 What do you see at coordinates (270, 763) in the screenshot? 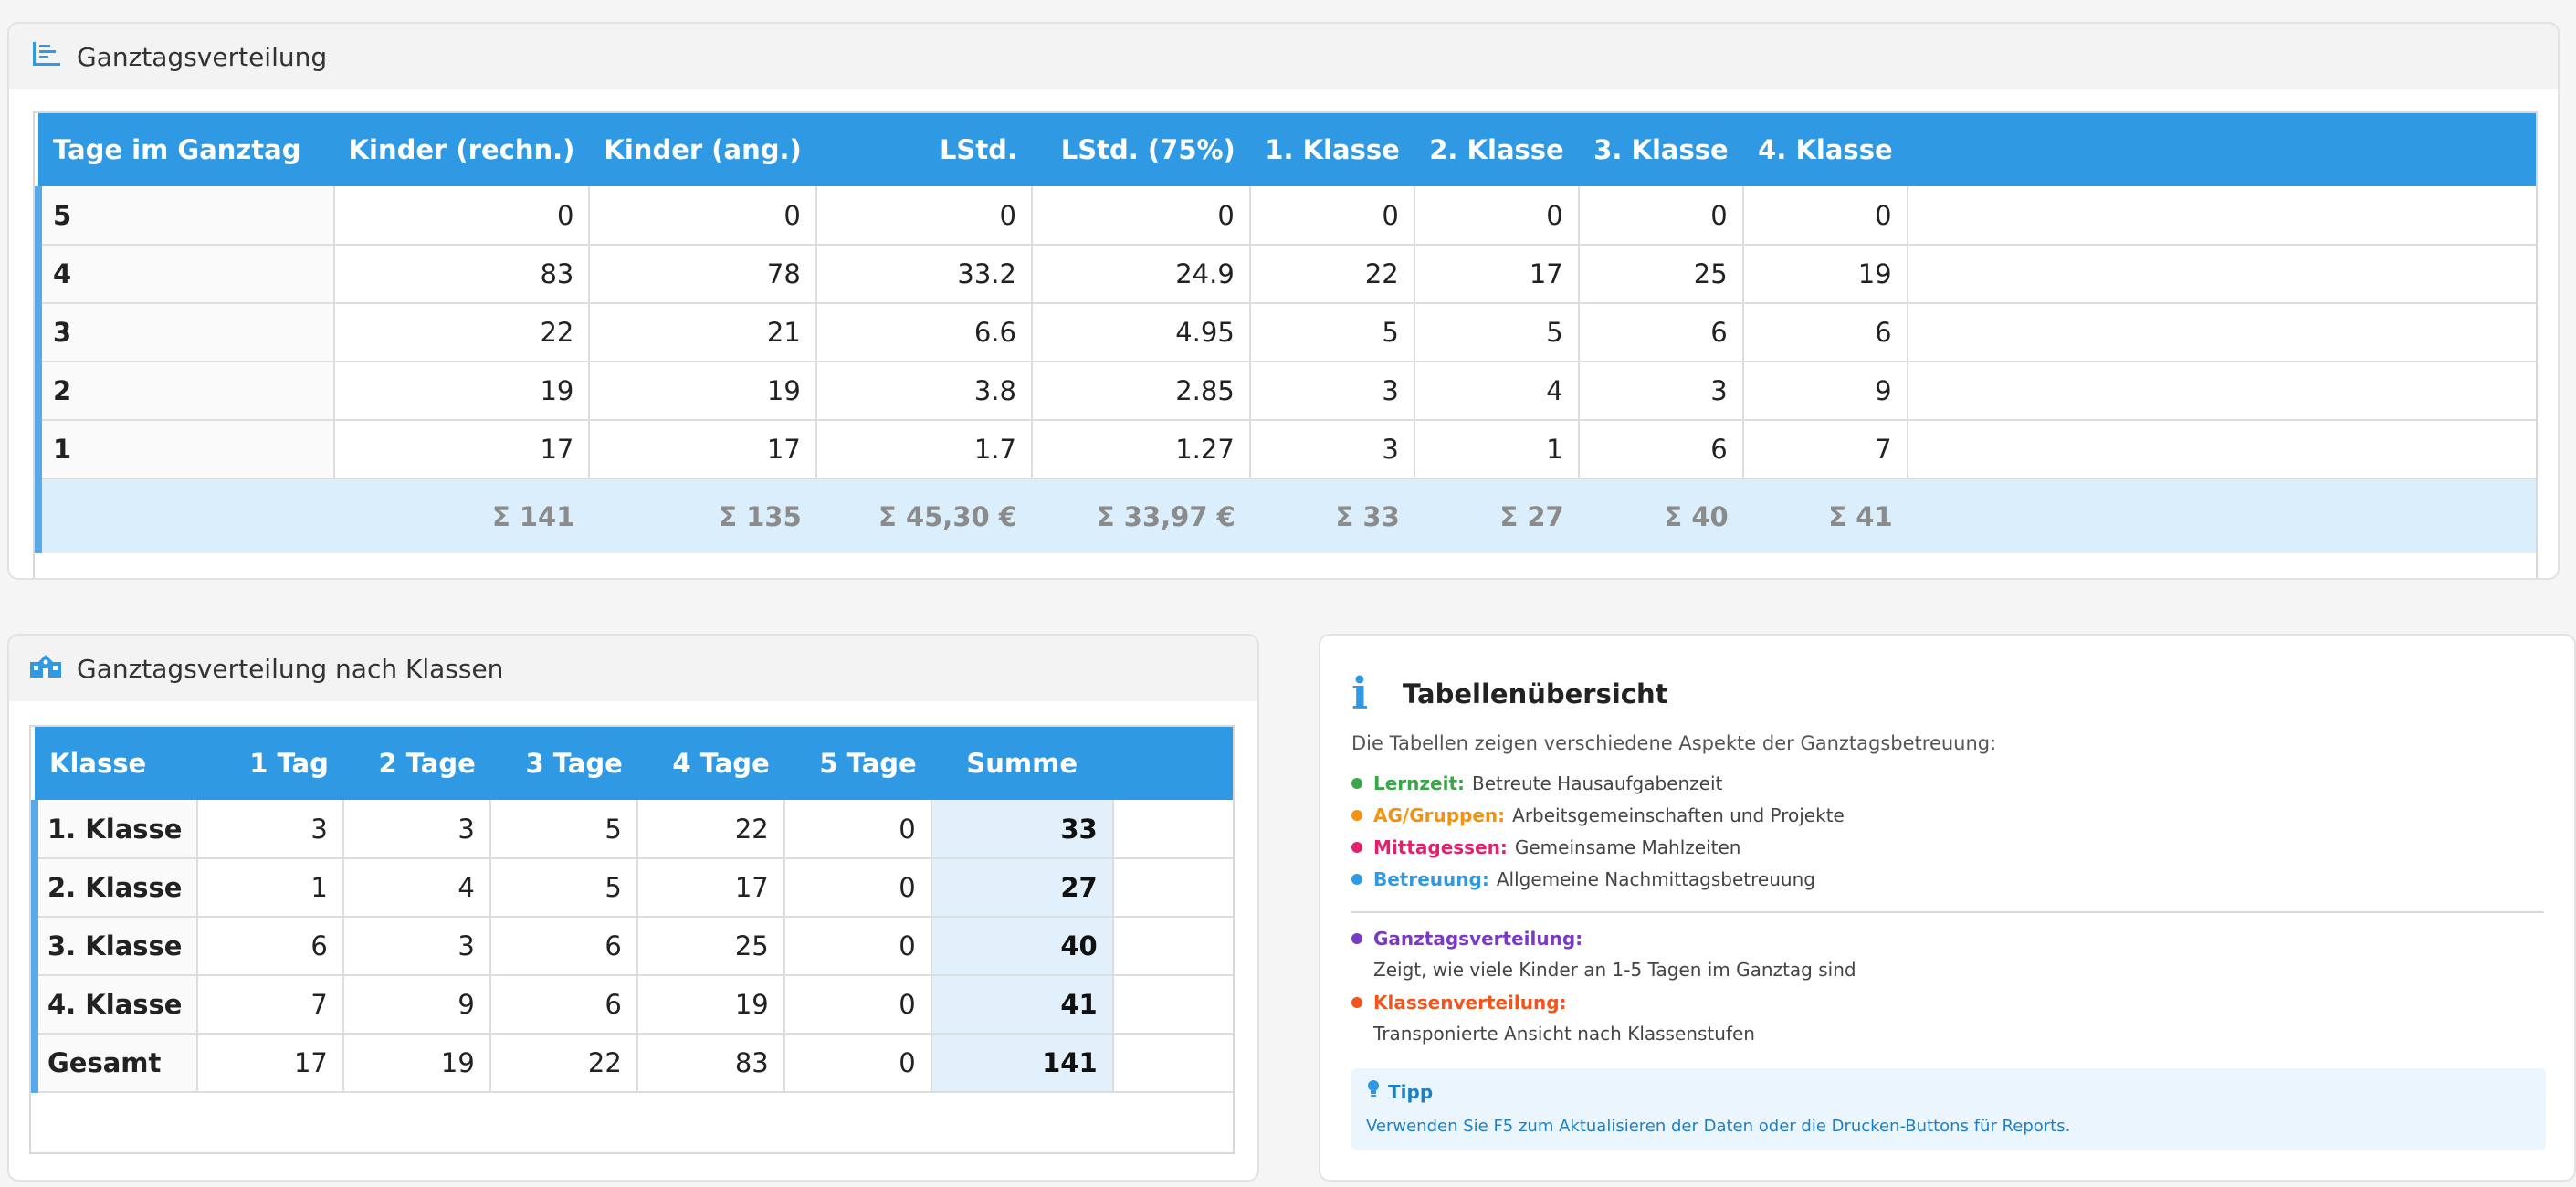
I see `col-header-1-tag: 1 Tag` at bounding box center [270, 763].